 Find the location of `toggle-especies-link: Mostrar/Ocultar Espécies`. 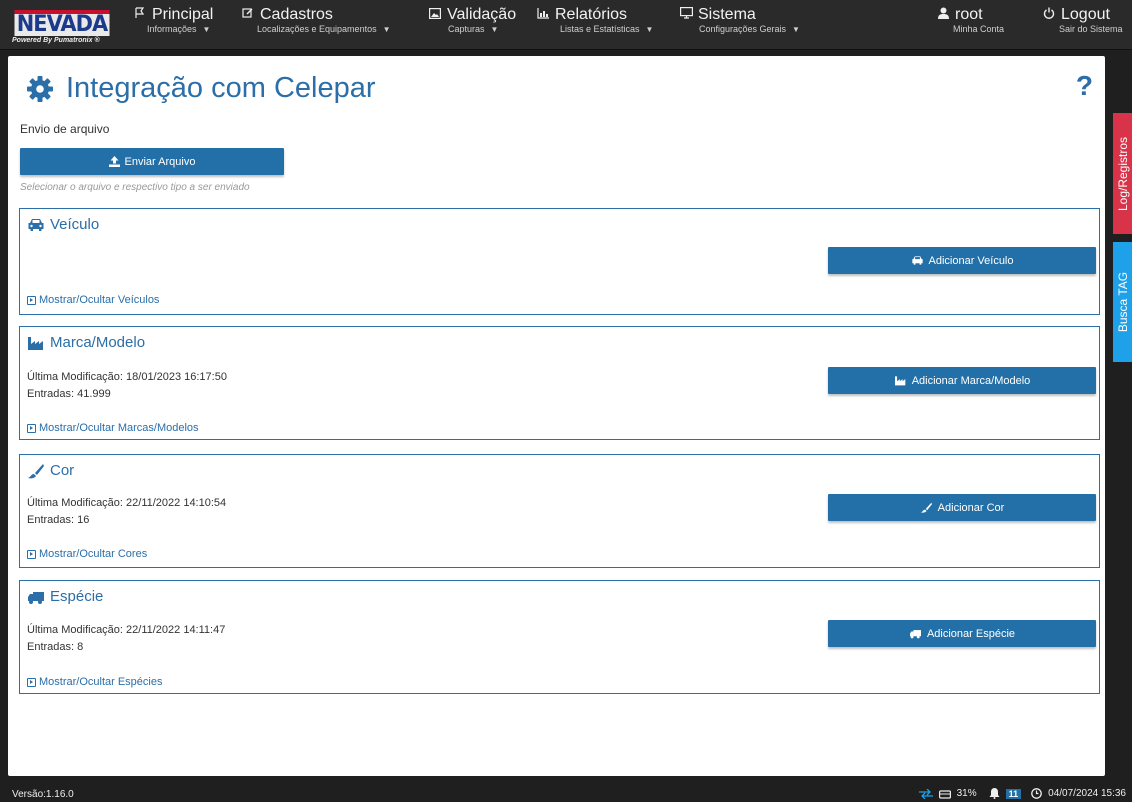

toggle-especies-link: Mostrar/Ocultar Espécies is located at coordinates (94, 682).